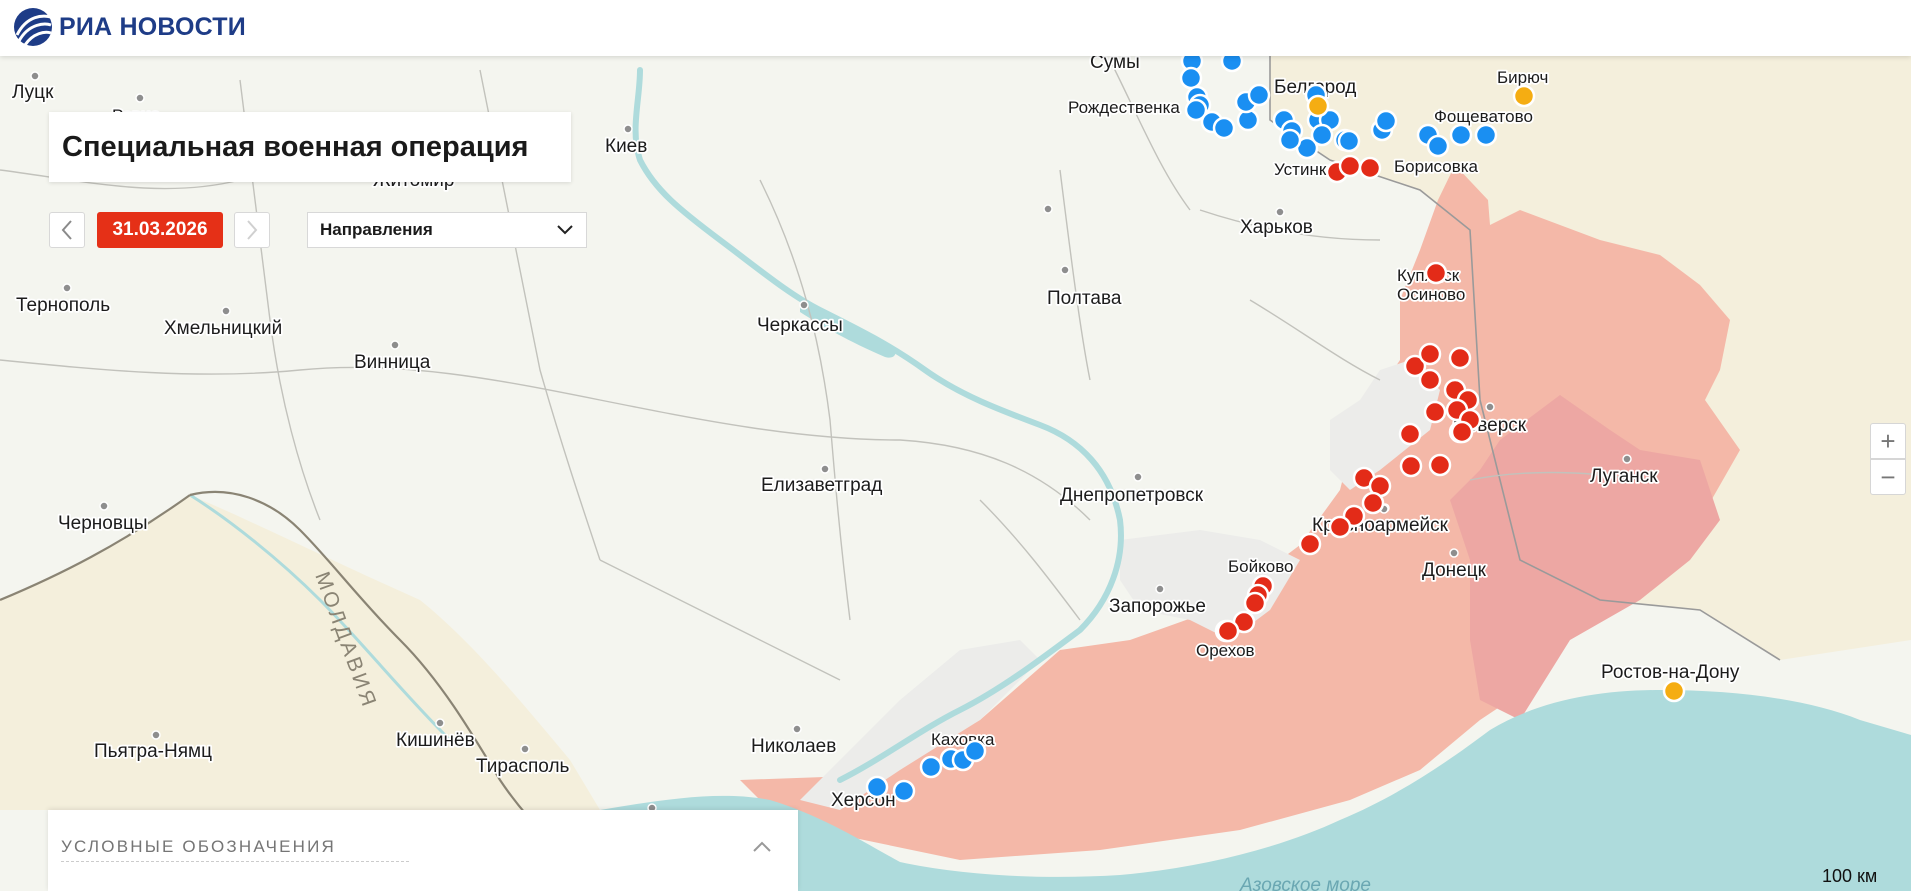 This screenshot has width=1911, height=891. Describe the element at coordinates (1436, 166) in the screenshot. I see `city-borisovka: Борисовка` at that location.